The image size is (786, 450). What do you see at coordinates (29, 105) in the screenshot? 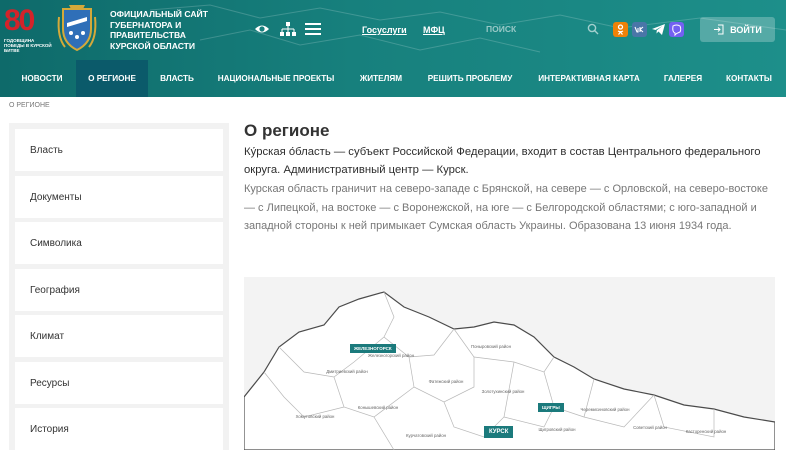
I see `breadcrumb: О РЕГИОНЕ` at bounding box center [29, 105].